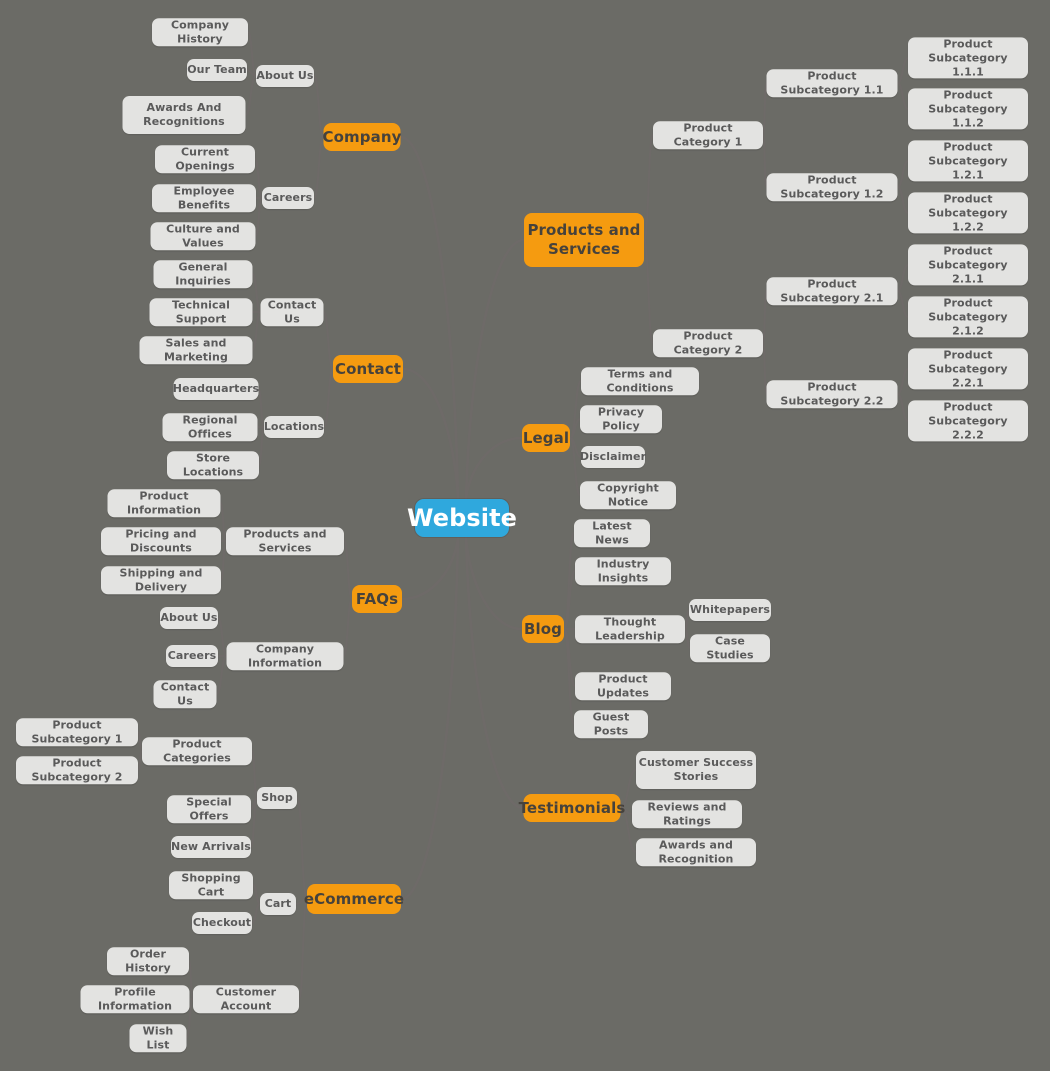 The image size is (1050, 1071). What do you see at coordinates (161, 541) in the screenshot?
I see `mindmap-node-pricing-and-discounts: Pricing and Discounts` at bounding box center [161, 541].